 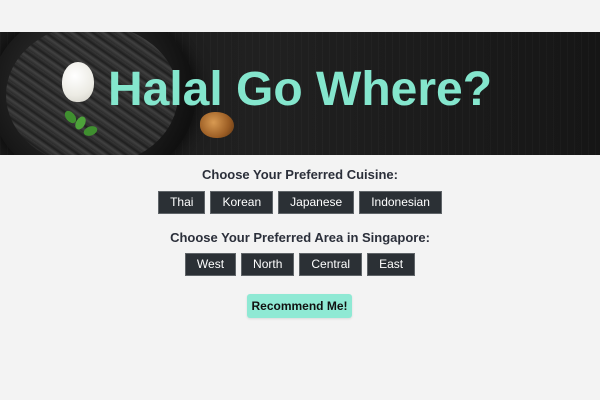 What do you see at coordinates (316, 202) in the screenshot?
I see `cuisine-japanese-button: Japanese` at bounding box center [316, 202].